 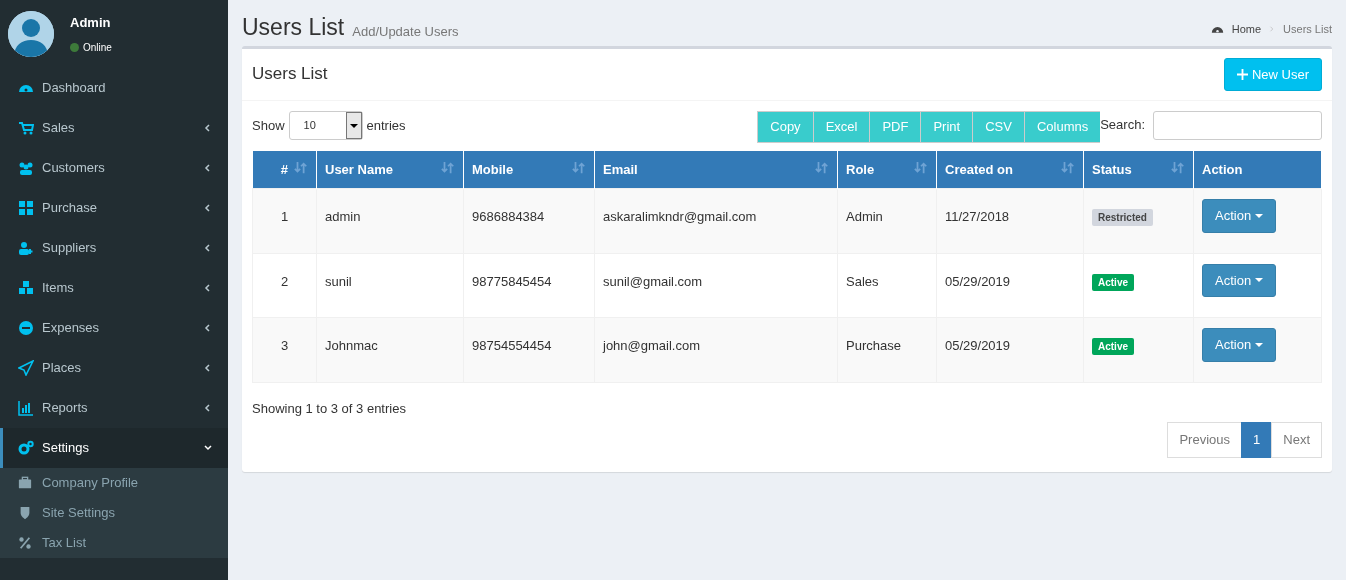 I want to click on cart-icon, so click(x=26, y=128).